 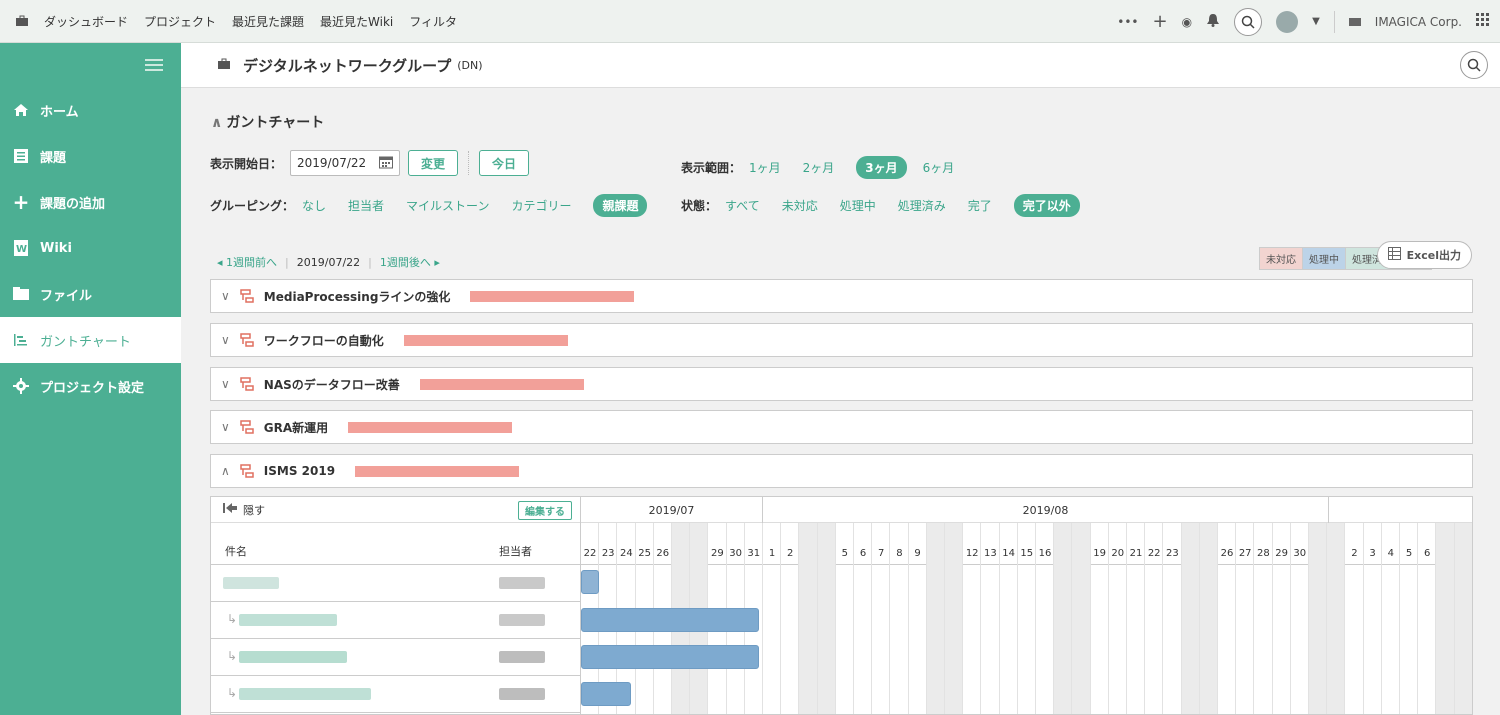 What do you see at coordinates (1160, 21) in the screenshot?
I see `plus-icon: +` at bounding box center [1160, 21].